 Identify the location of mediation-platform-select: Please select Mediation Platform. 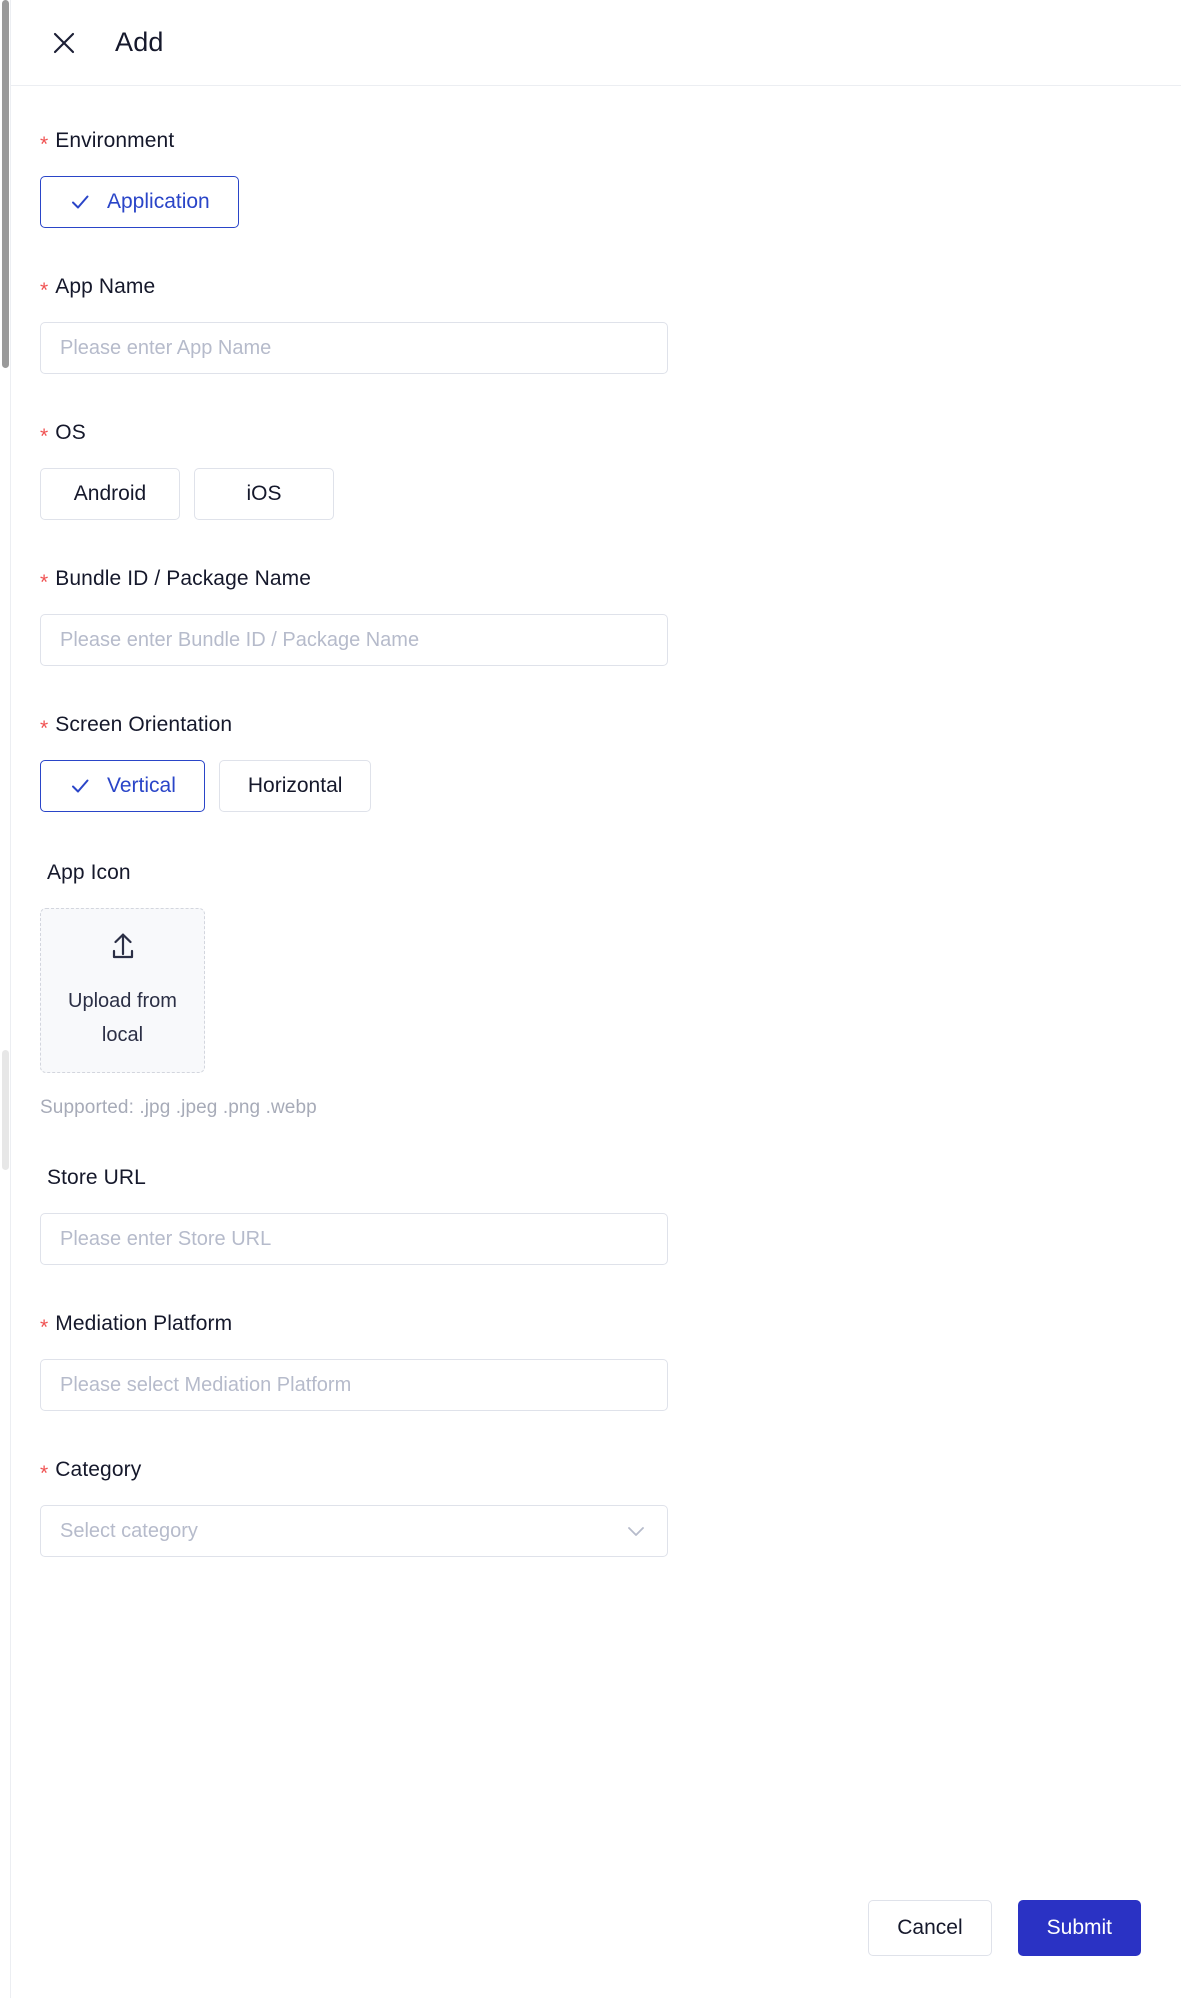
(354, 1385).